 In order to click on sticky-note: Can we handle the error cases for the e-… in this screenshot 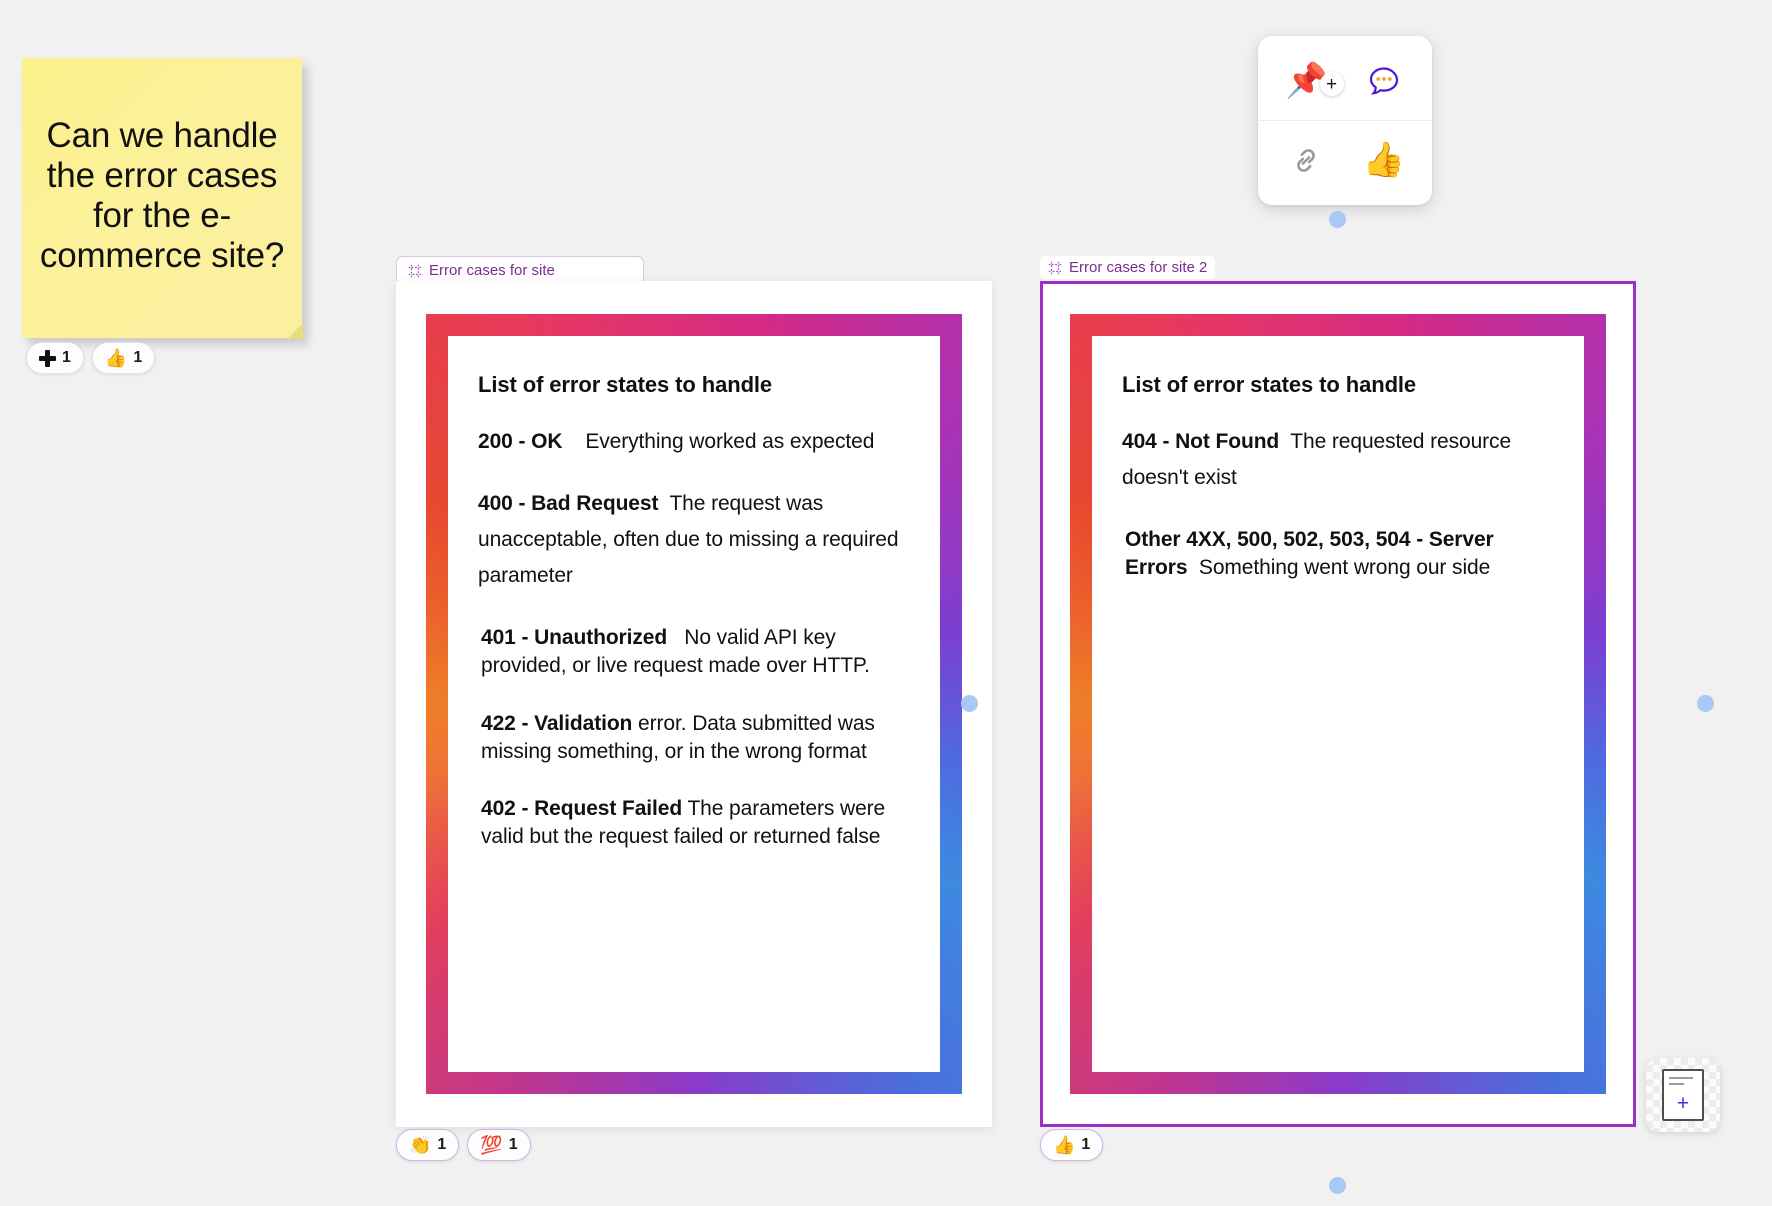, I will do `click(162, 198)`.